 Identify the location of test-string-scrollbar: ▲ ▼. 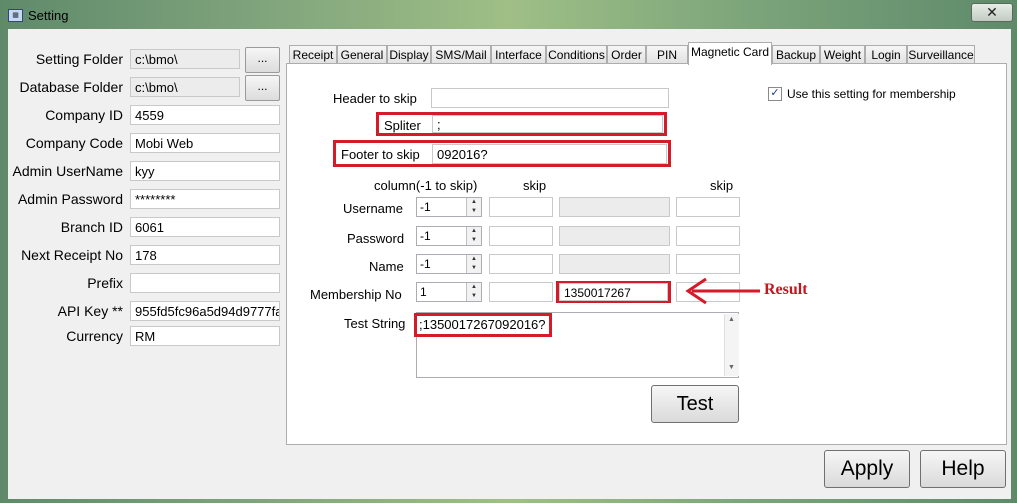
(731, 345).